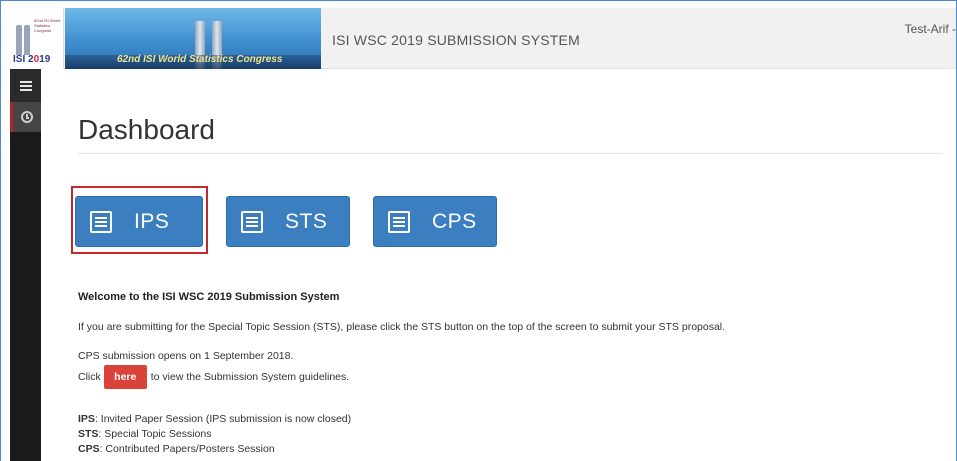 The image size is (957, 461). Describe the element at coordinates (27, 40) in the screenshot. I see `logo-tower-right` at that location.